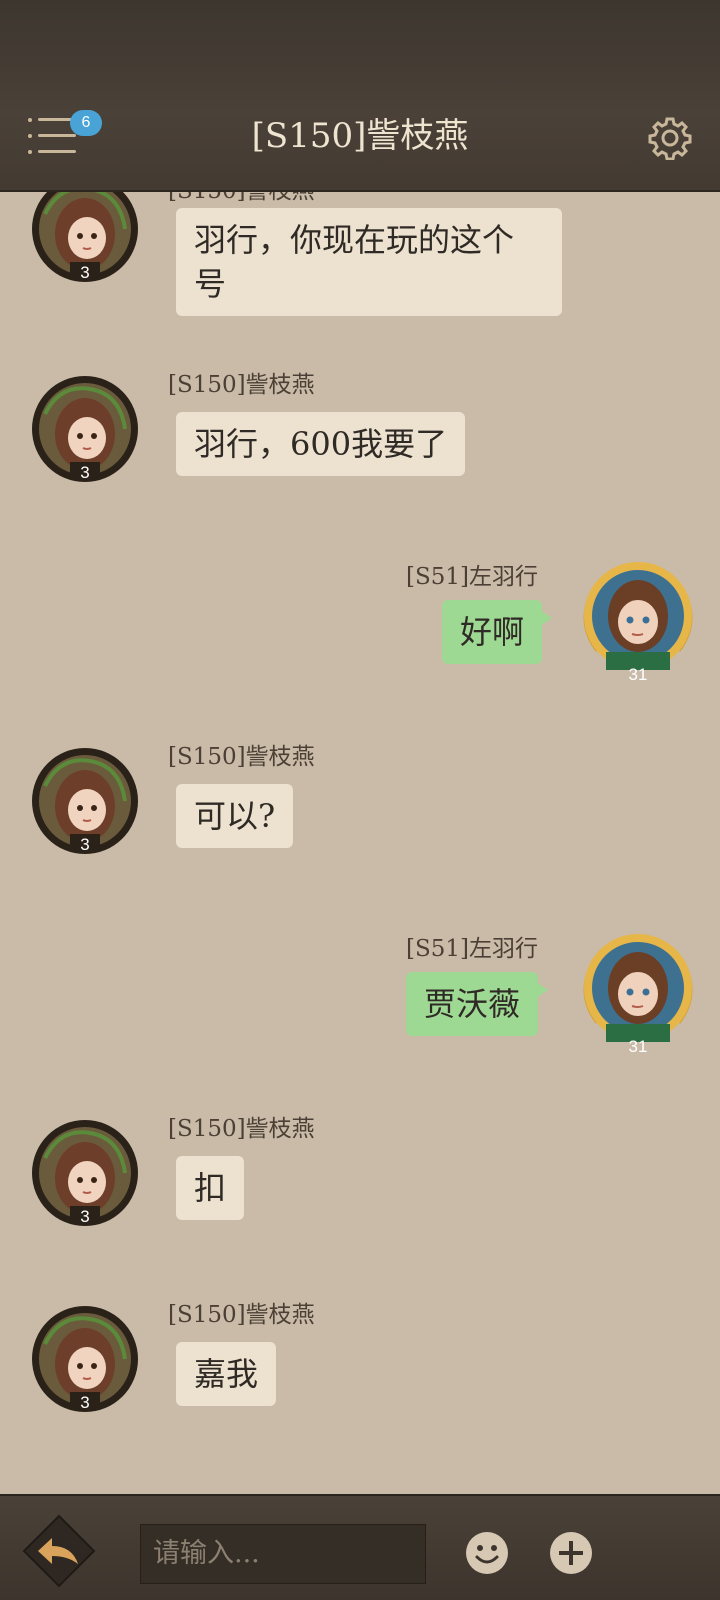 The width and height of the screenshot is (720, 1600). Describe the element at coordinates (86, 123) in the screenshot. I see `unread-badge: 6` at that location.